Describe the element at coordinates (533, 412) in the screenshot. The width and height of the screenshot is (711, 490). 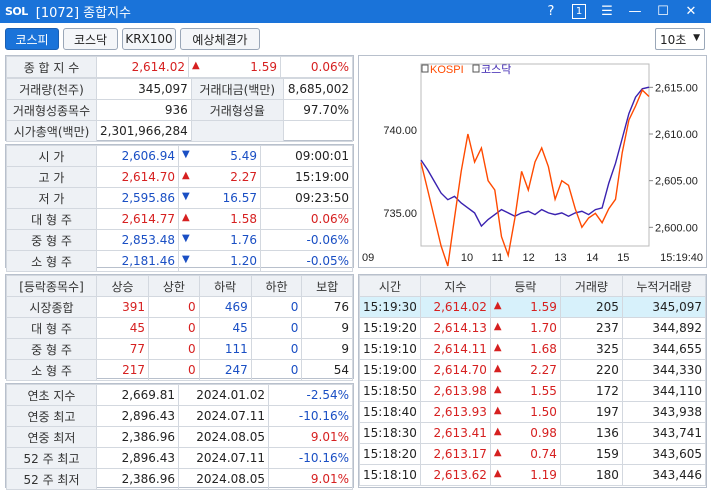
I see `tick-row: 15:18:40 2,613.93 ▲ 1.50 197 343,938` at that location.